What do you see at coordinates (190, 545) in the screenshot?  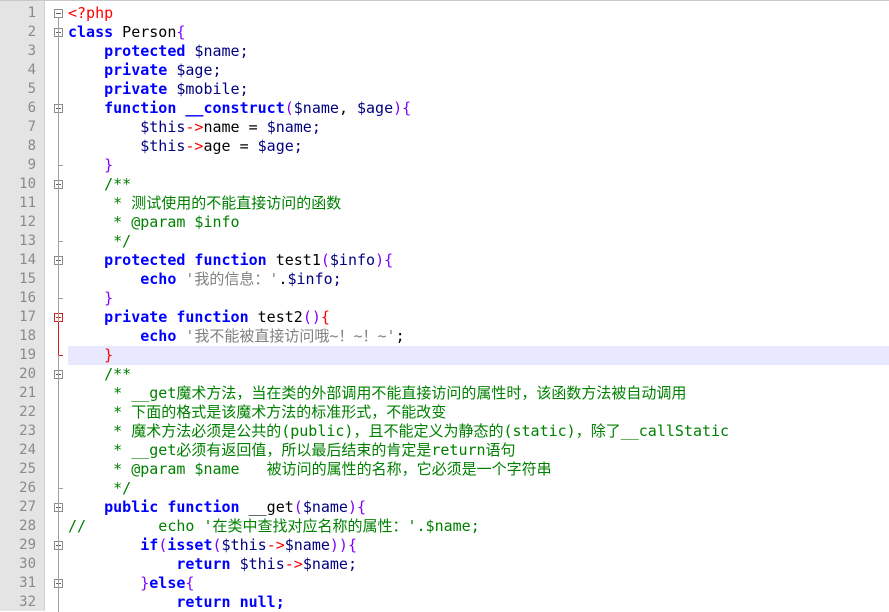 I see `code-token: isset` at bounding box center [190, 545].